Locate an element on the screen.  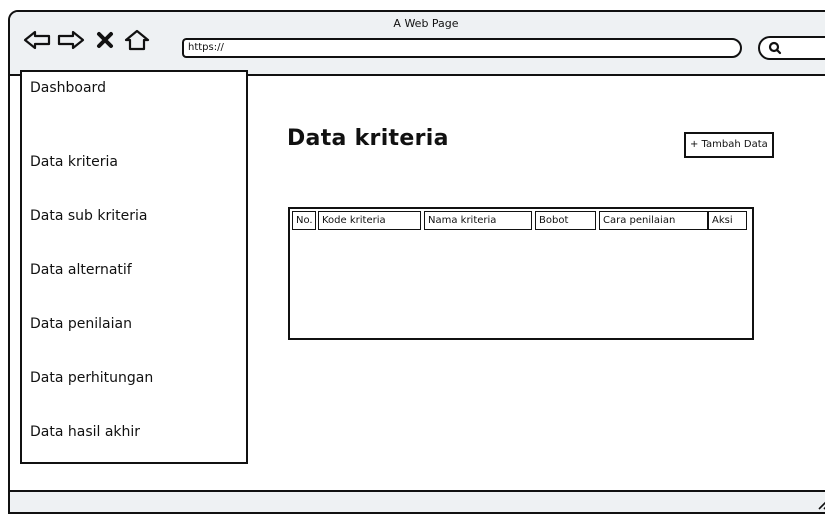
status-bar is located at coordinates (417, 501).